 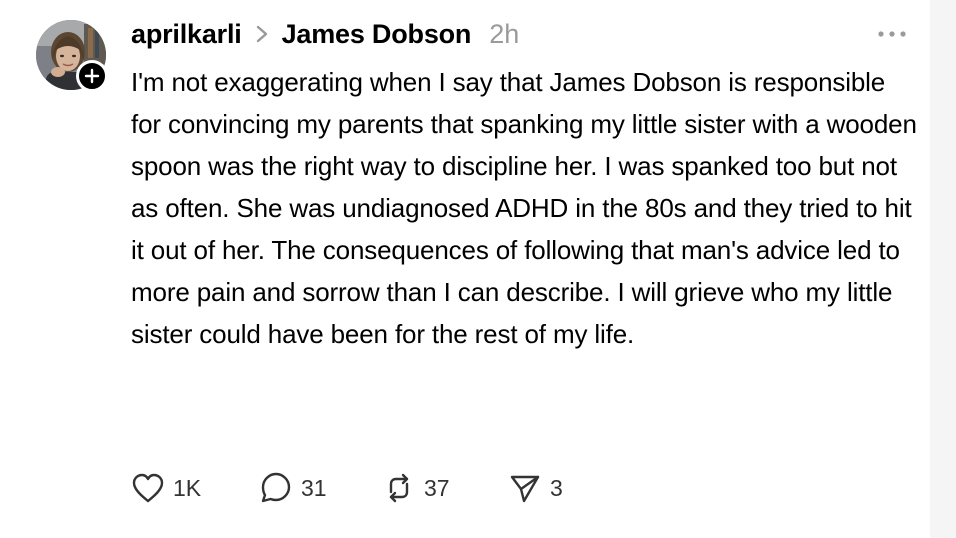 I want to click on speech-bubble-icon, so click(x=276, y=487).